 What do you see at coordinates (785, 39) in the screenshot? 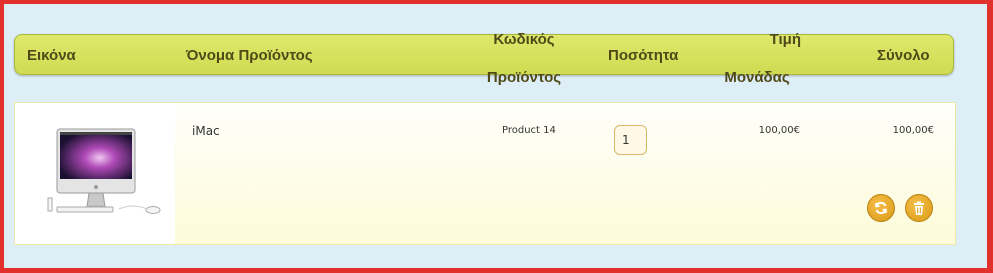
I see `header-price-line1: Τιμή` at bounding box center [785, 39].